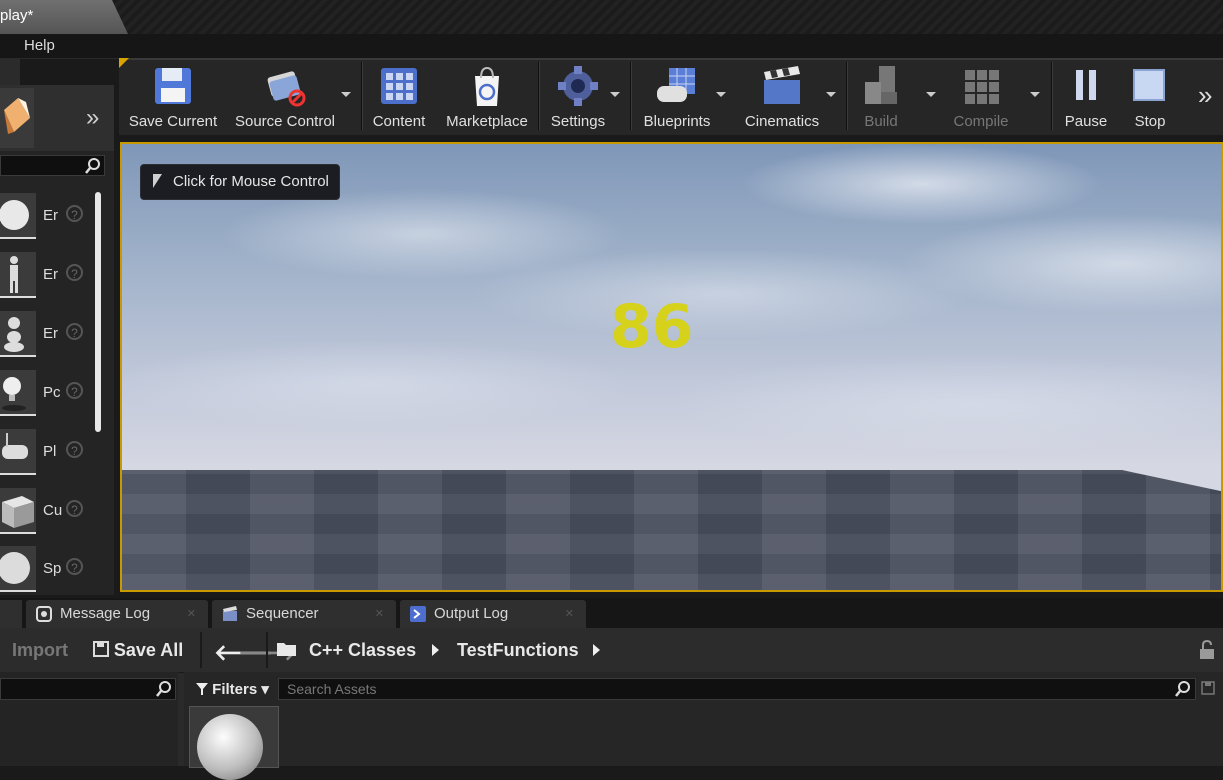  I want to click on clapperboard-icon, so click(782, 85).